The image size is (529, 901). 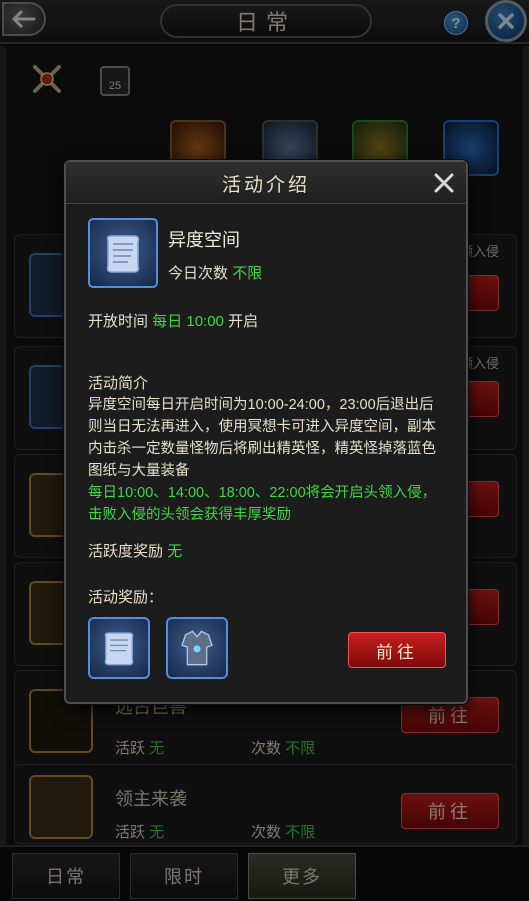 I want to click on open-time-suffix: 开启, so click(x=243, y=321).